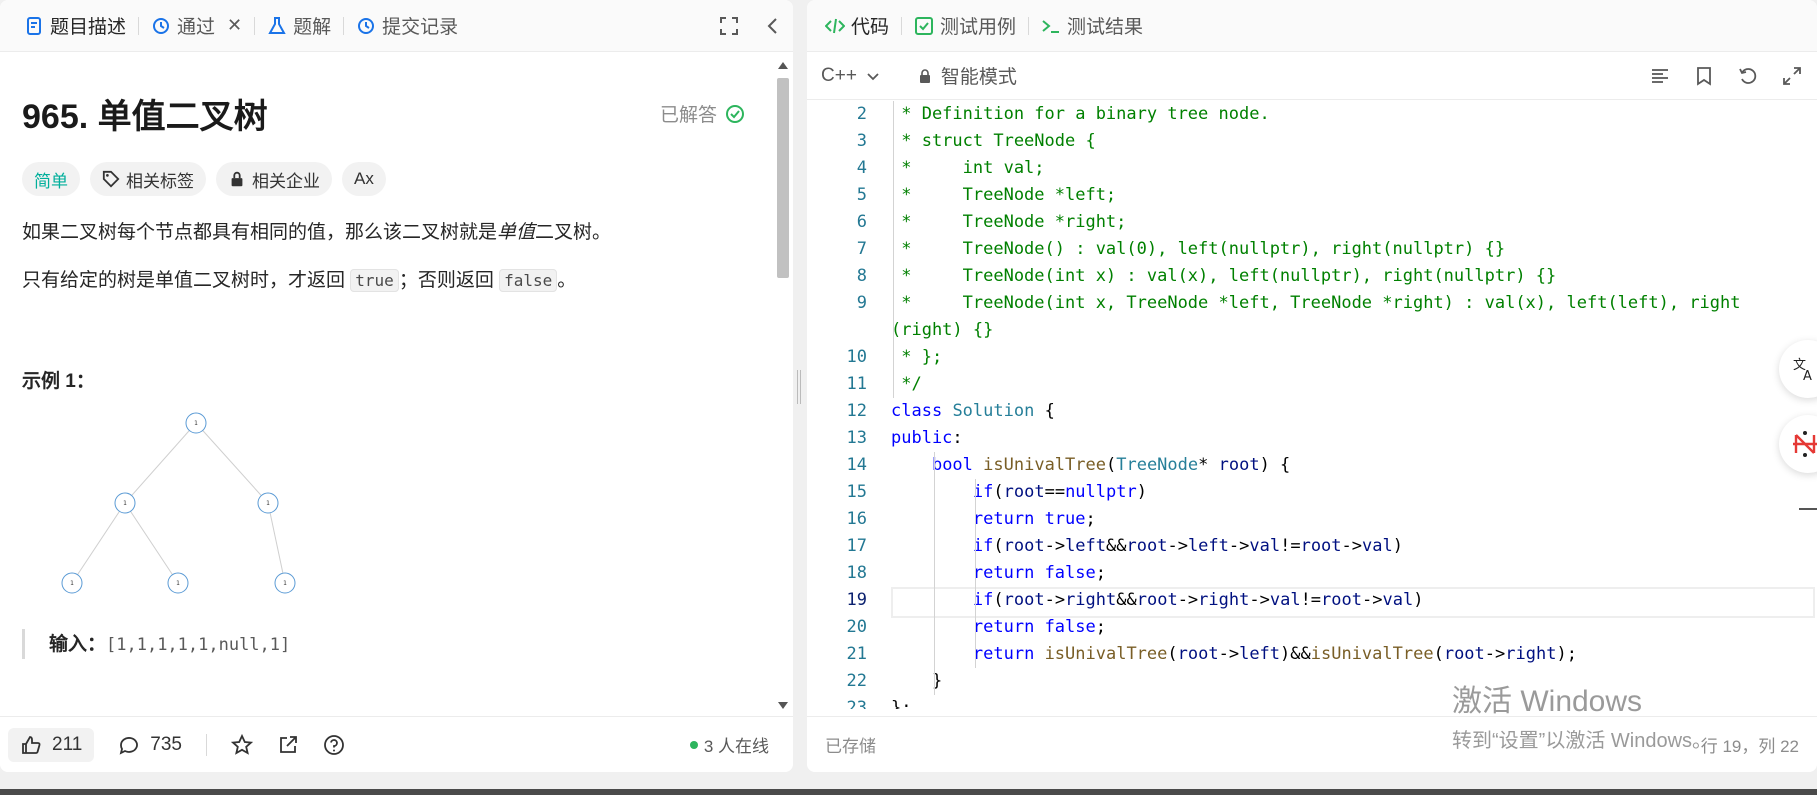 This screenshot has height=795, width=1817. Describe the element at coordinates (449, 280) in the screenshot. I see `desc-text: ；否则返回` at that location.